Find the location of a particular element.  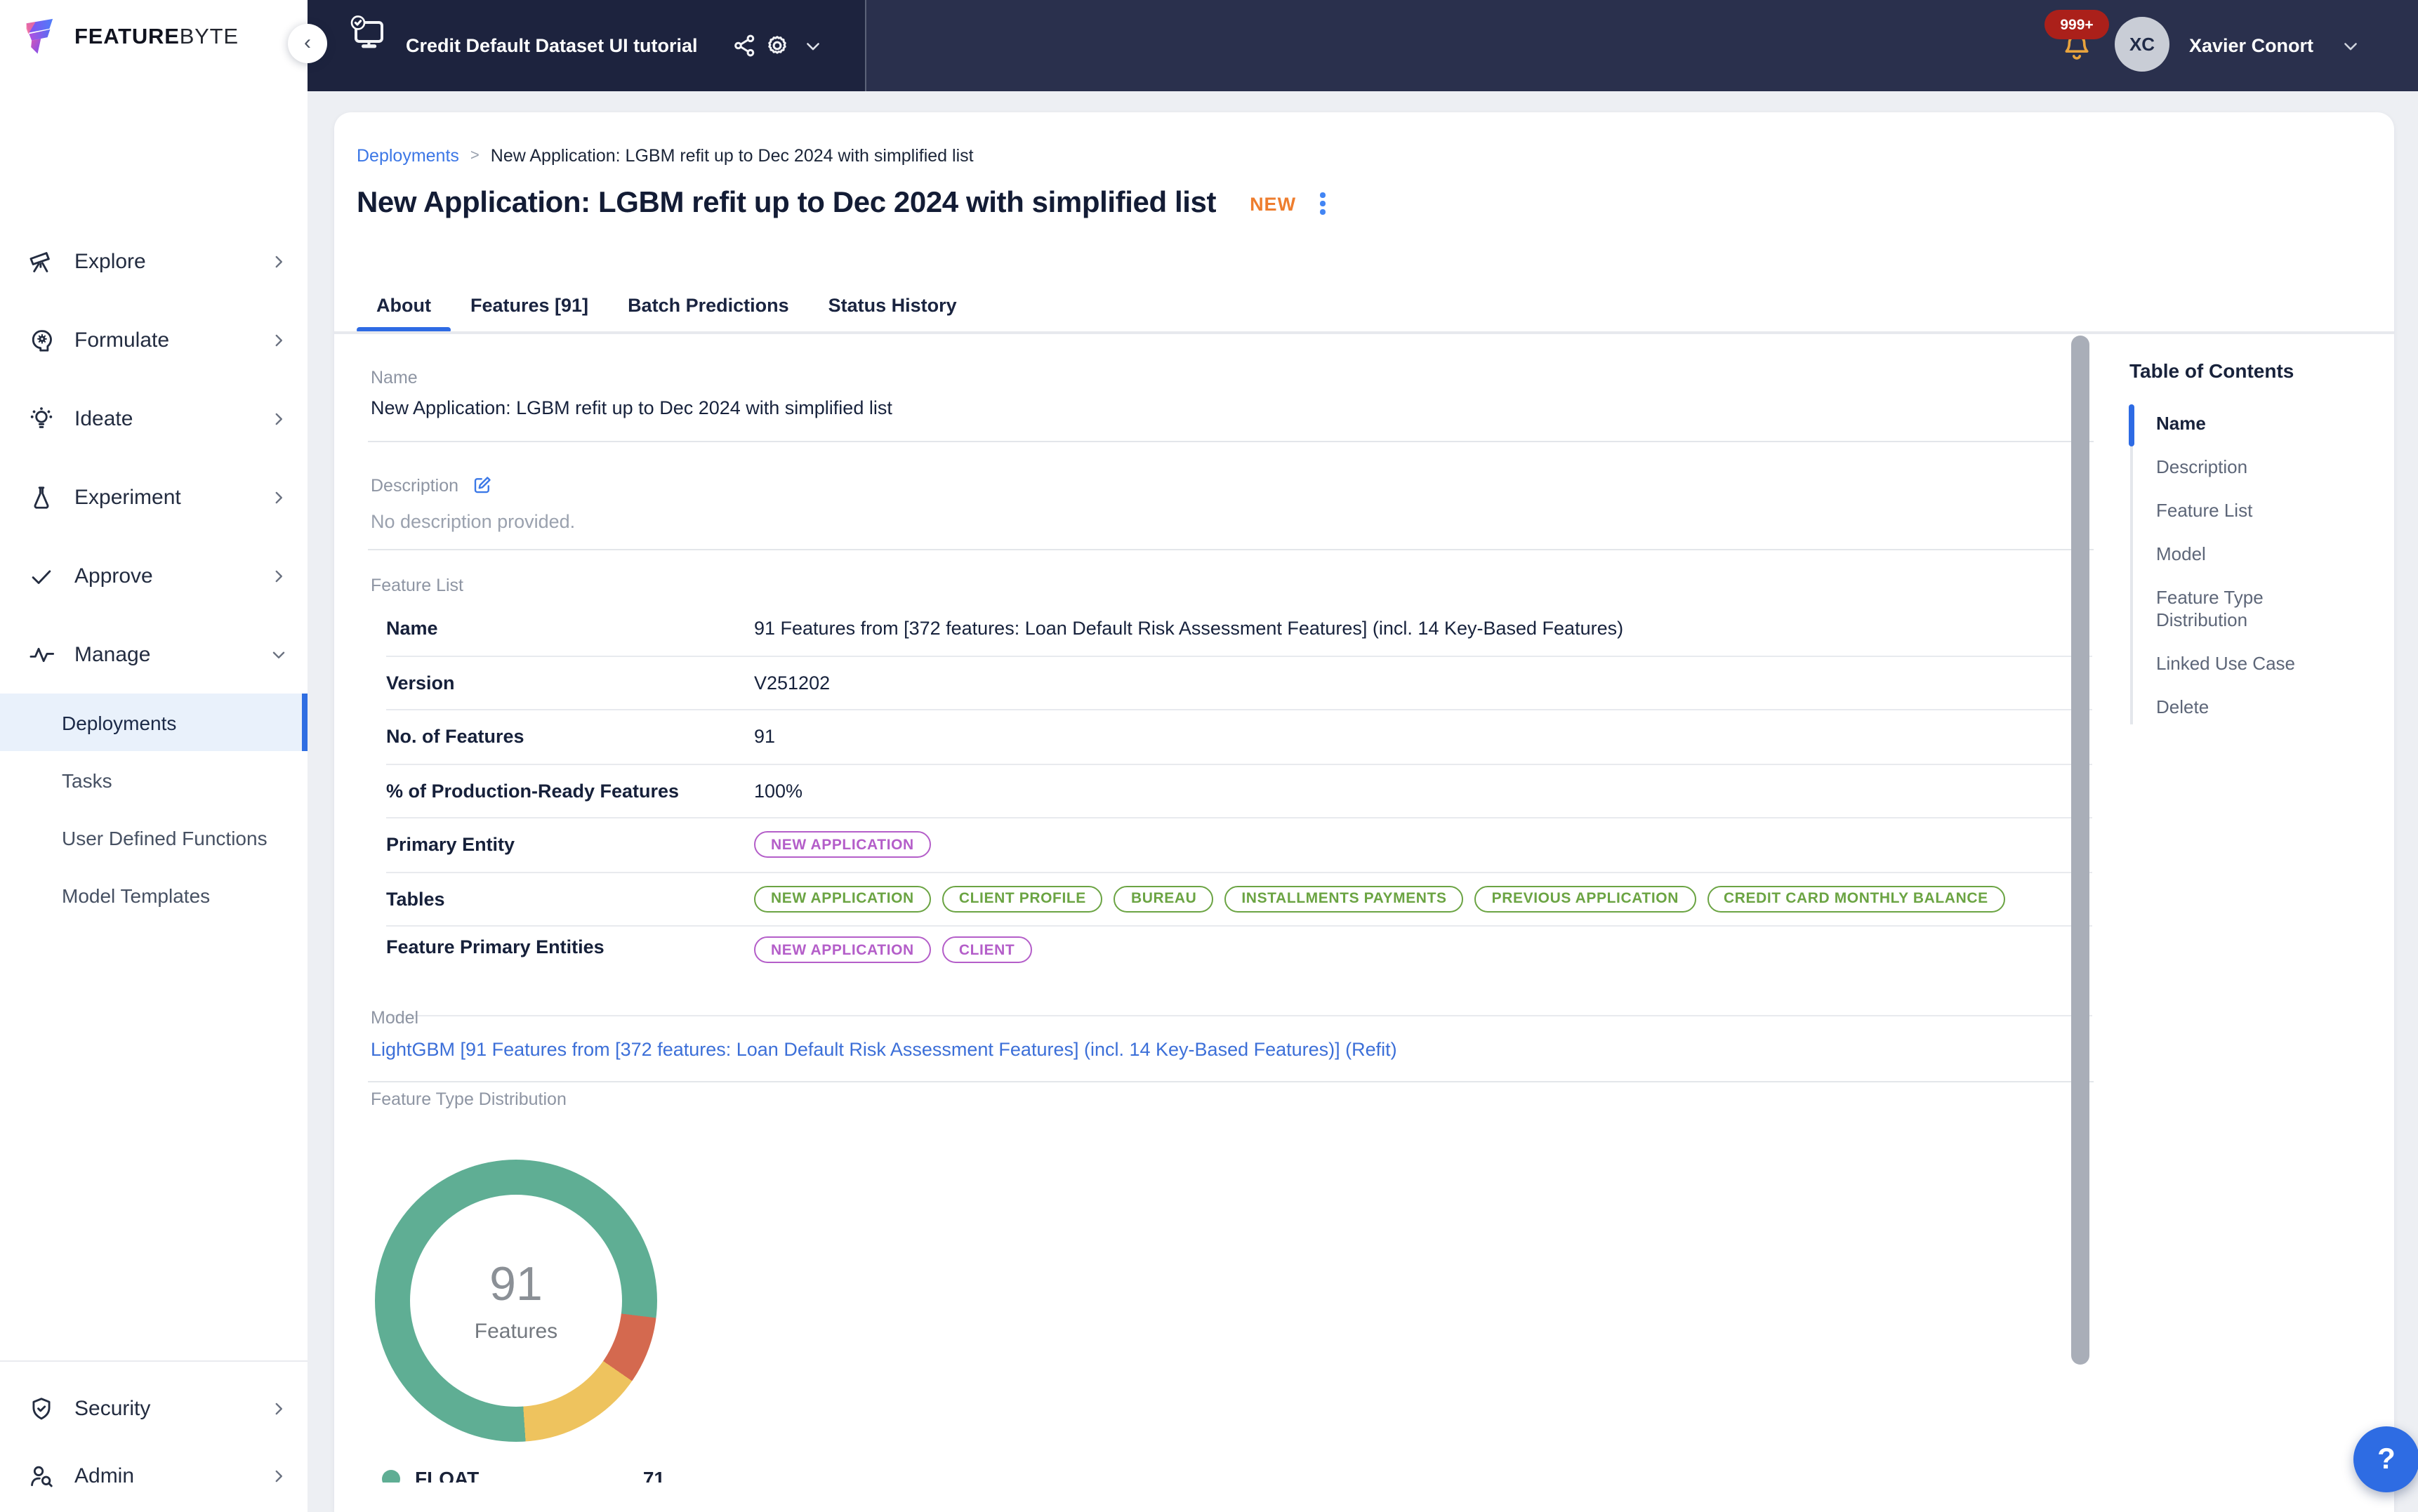

donut-center-caption: Features is located at coordinates (516, 1332).